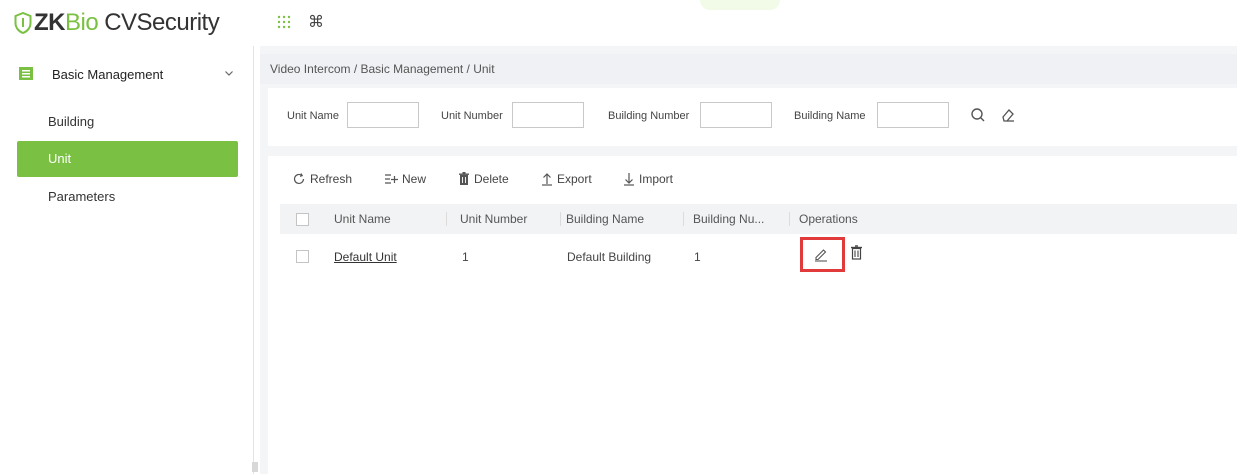  Describe the element at coordinates (828, 219) in the screenshot. I see `column-header-operations: Operations` at that location.